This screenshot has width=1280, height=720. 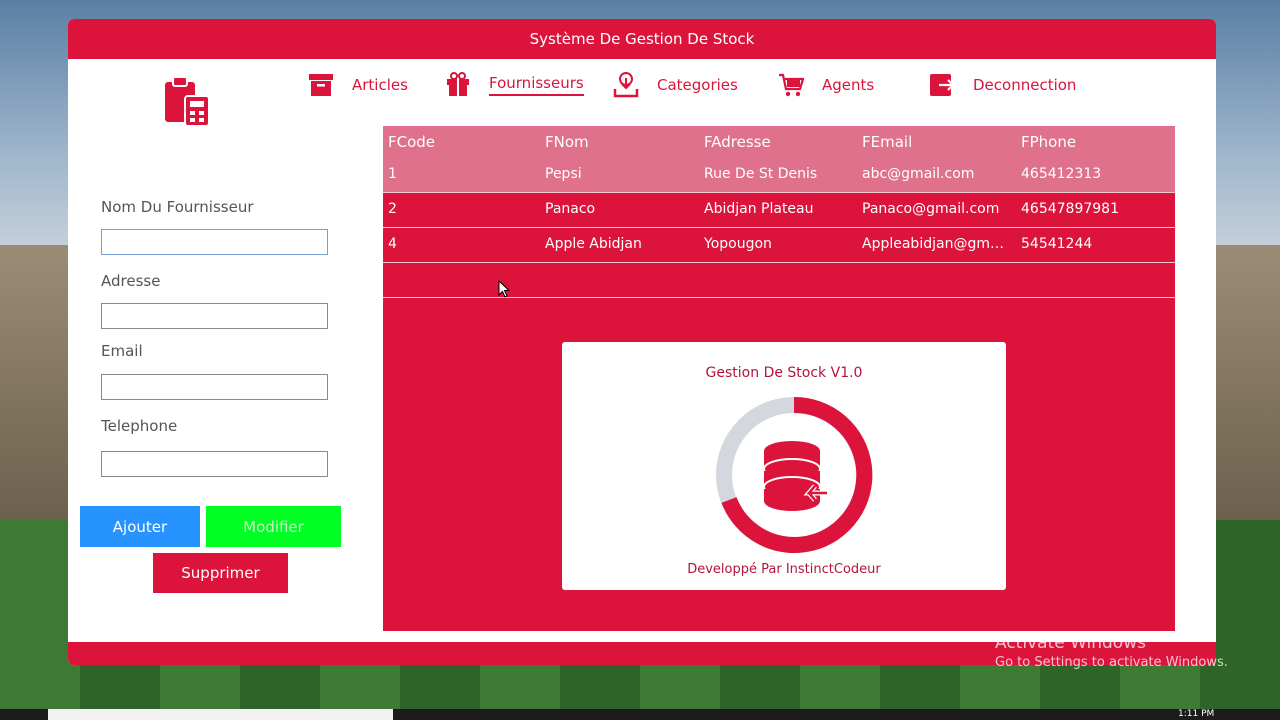 What do you see at coordinates (214, 387) in the screenshot?
I see `email-input` at bounding box center [214, 387].